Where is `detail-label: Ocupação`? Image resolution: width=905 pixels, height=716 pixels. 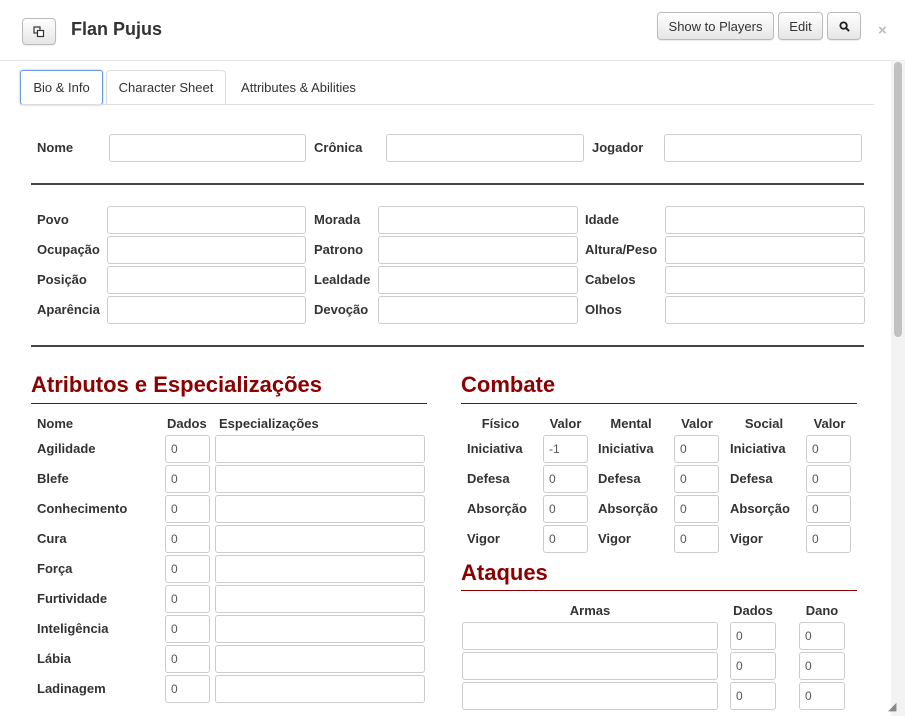
detail-label: Ocupação is located at coordinates (68, 249).